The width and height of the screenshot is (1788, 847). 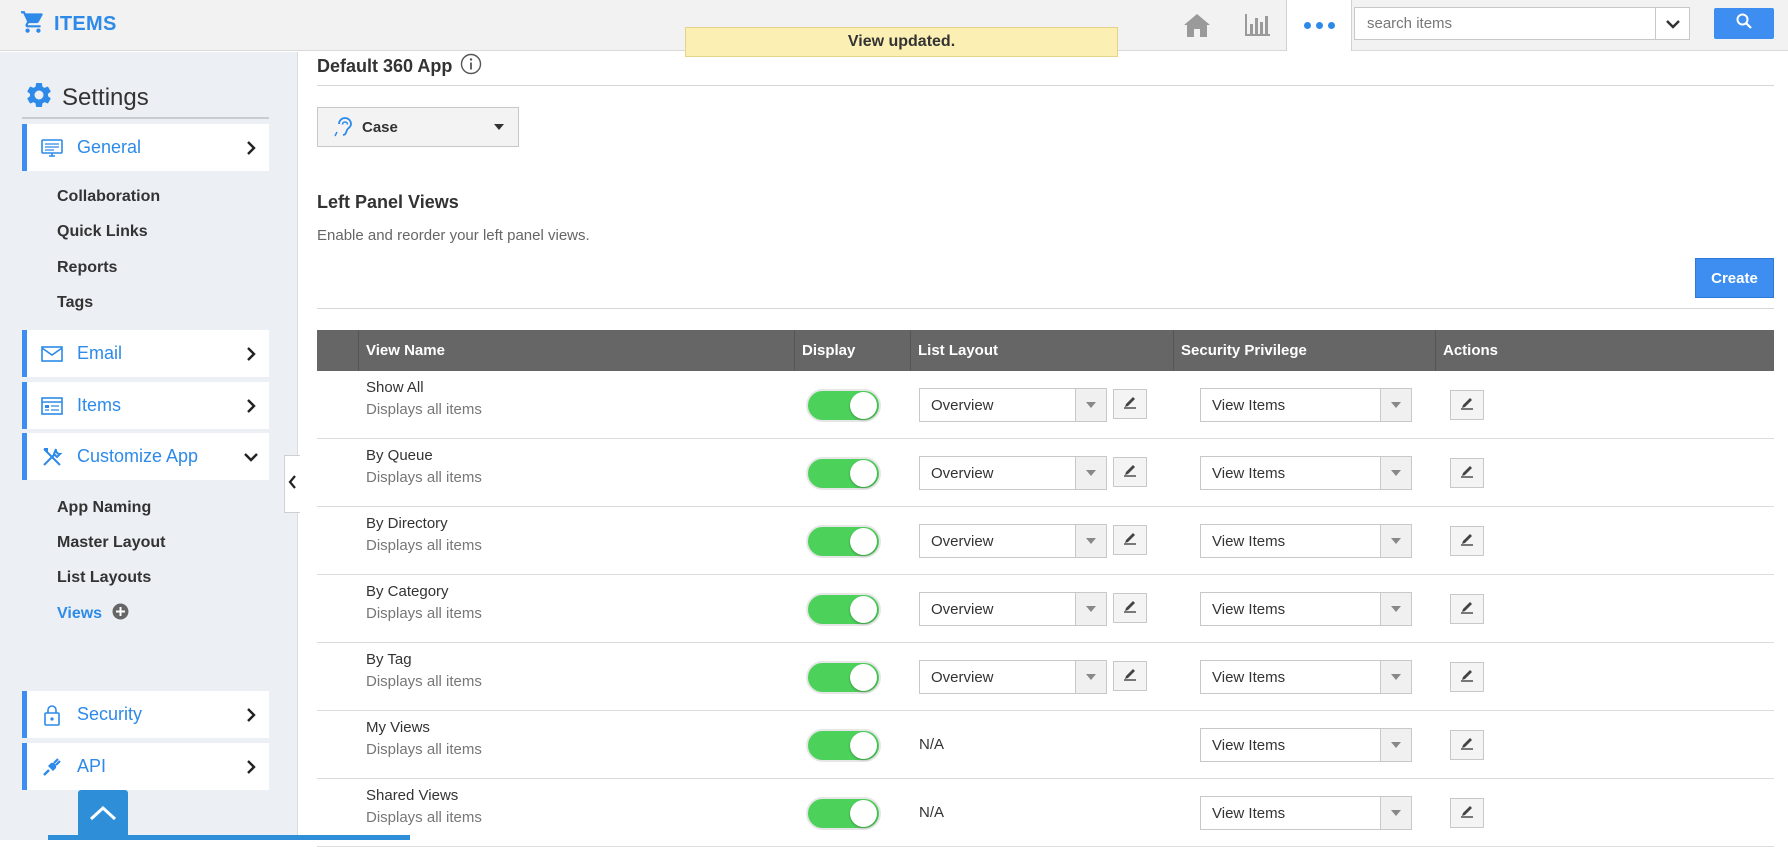 I want to click on sub-app-naming: App Naming, so click(x=104, y=508).